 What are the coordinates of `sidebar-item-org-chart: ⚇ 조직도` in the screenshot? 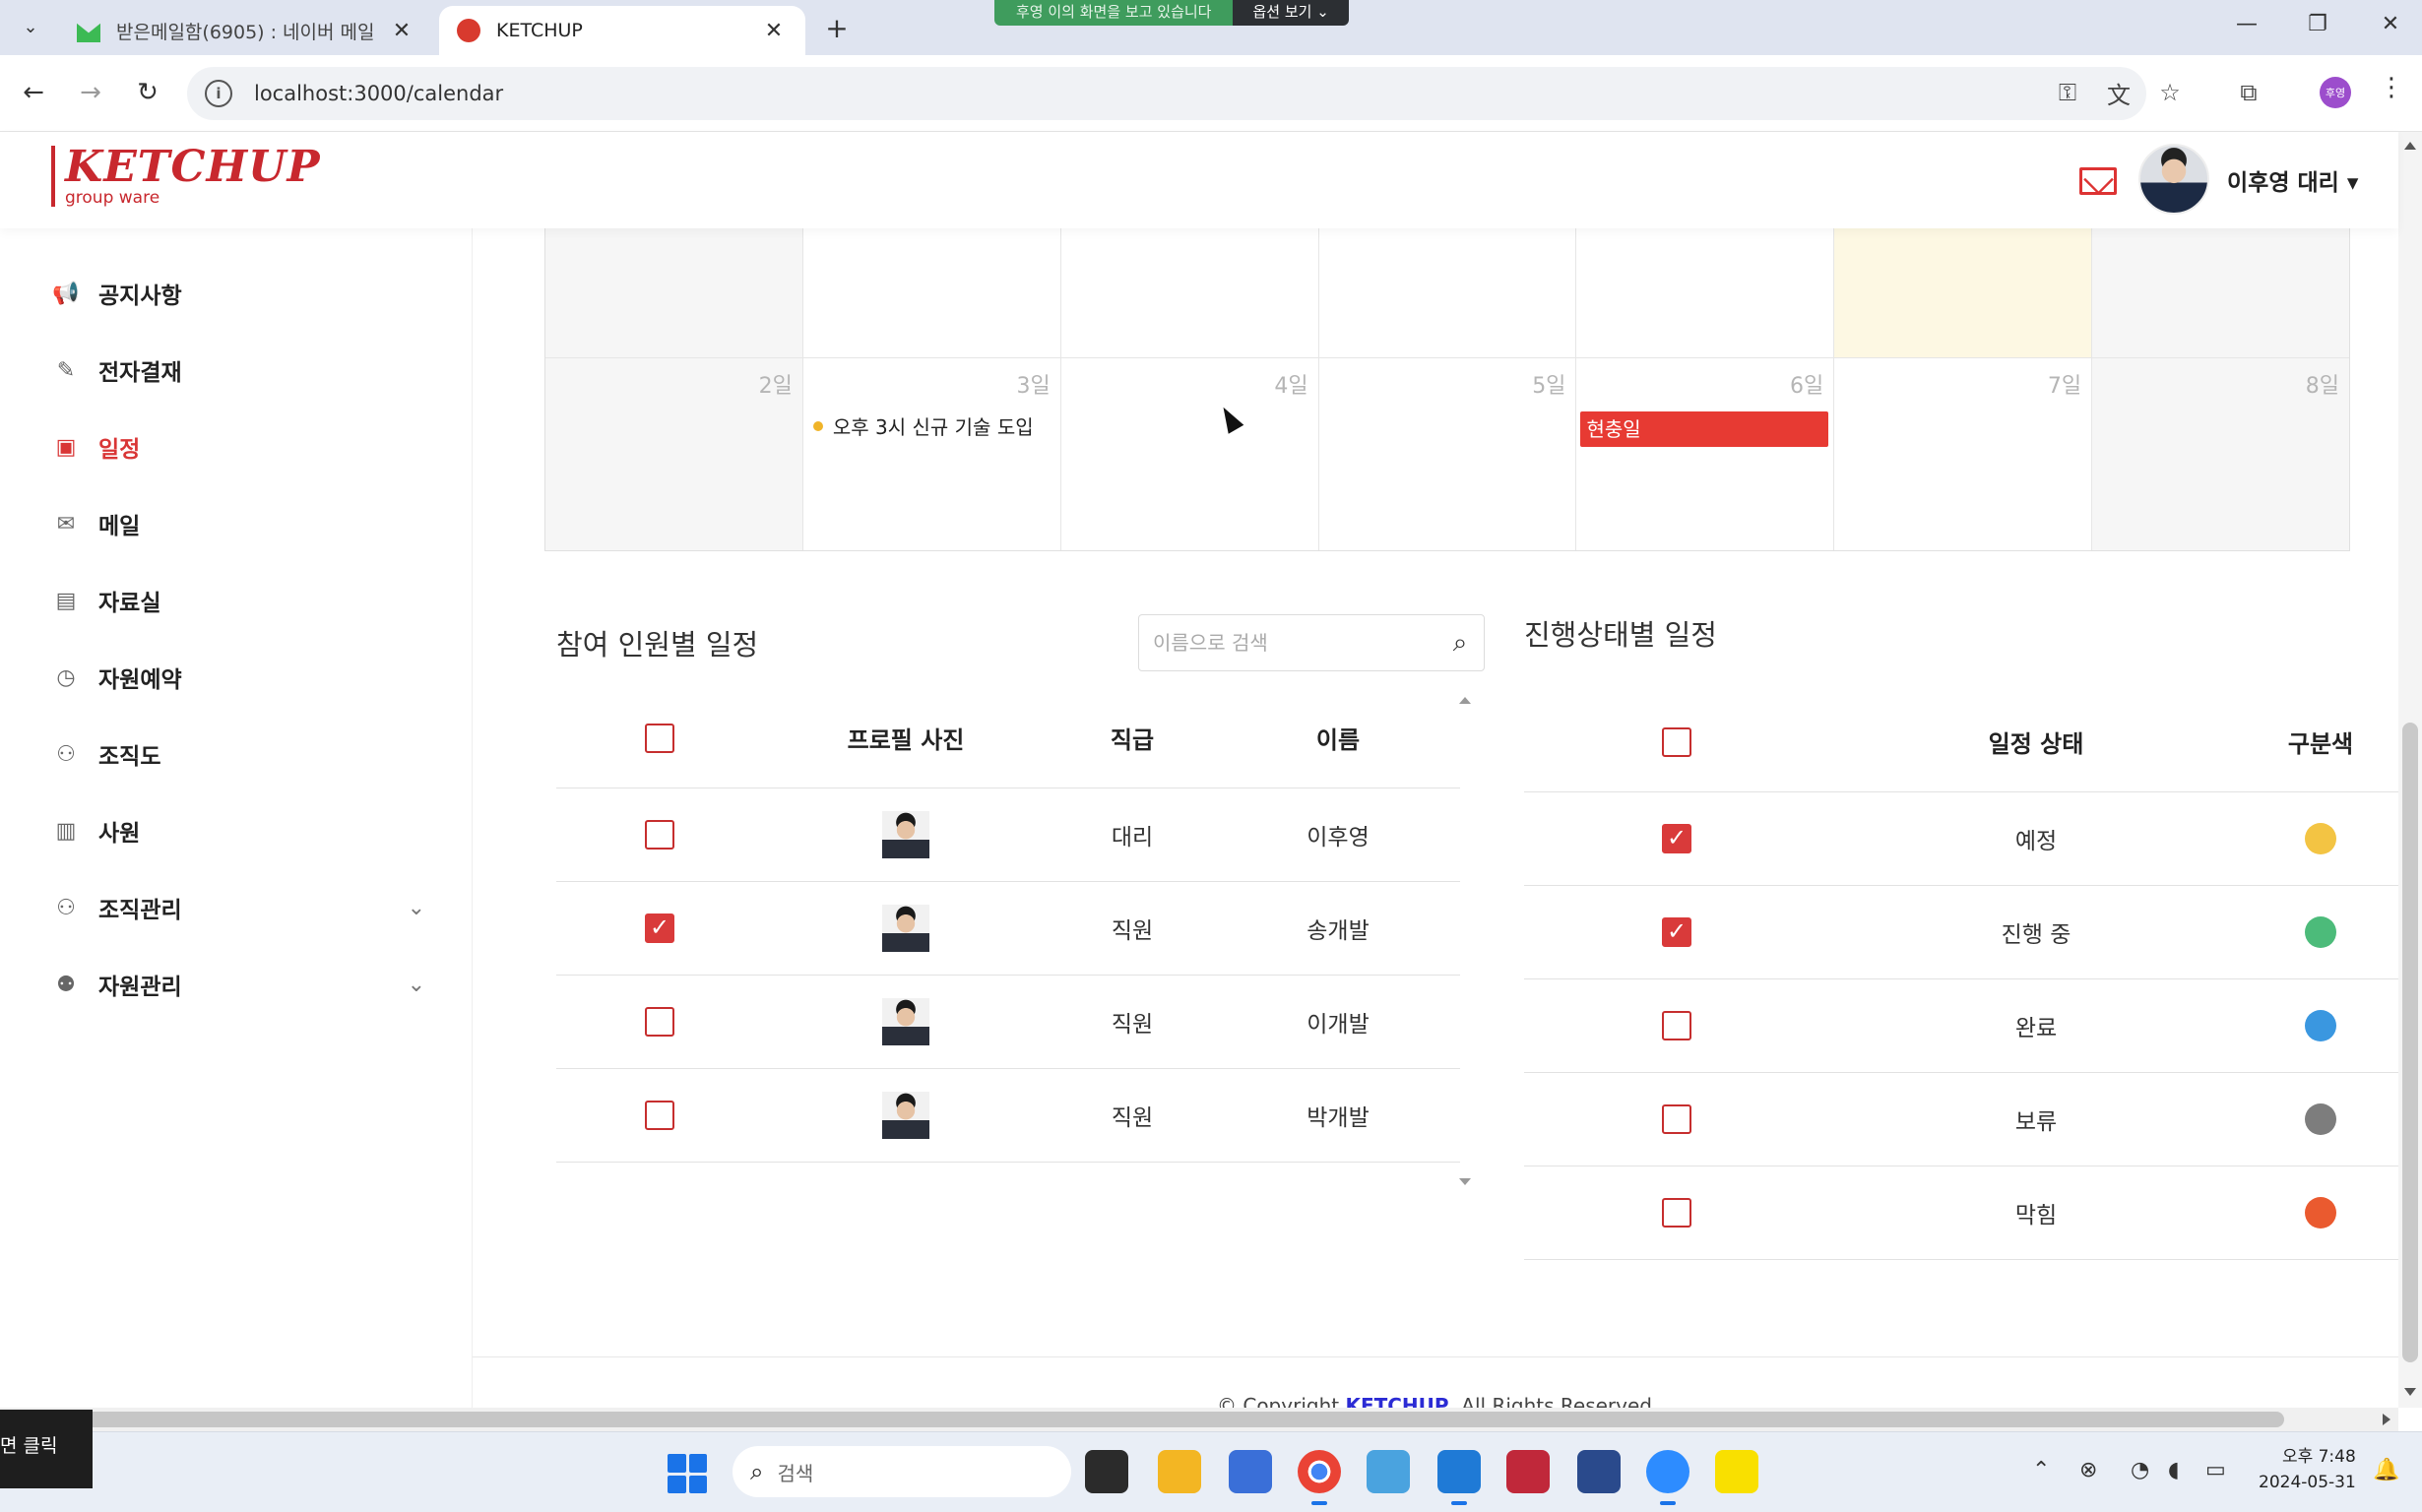 It's located at (238, 754).